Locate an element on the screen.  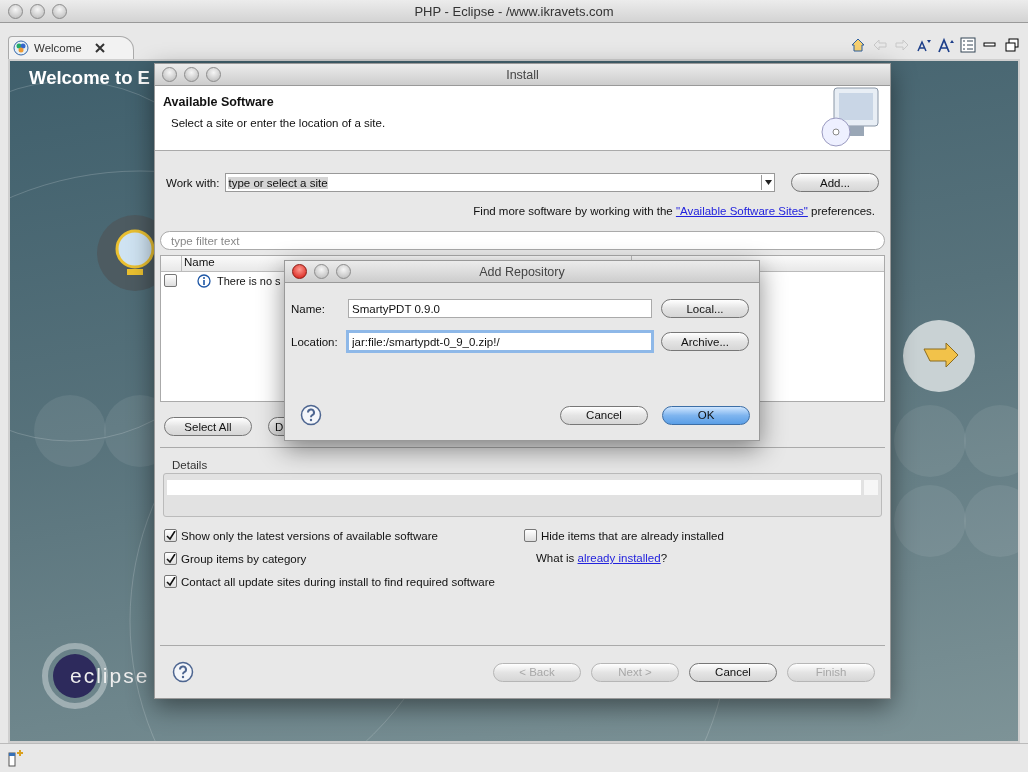
page-subtitle: Select a site or enter the location of a site. is located at coordinates (278, 123).